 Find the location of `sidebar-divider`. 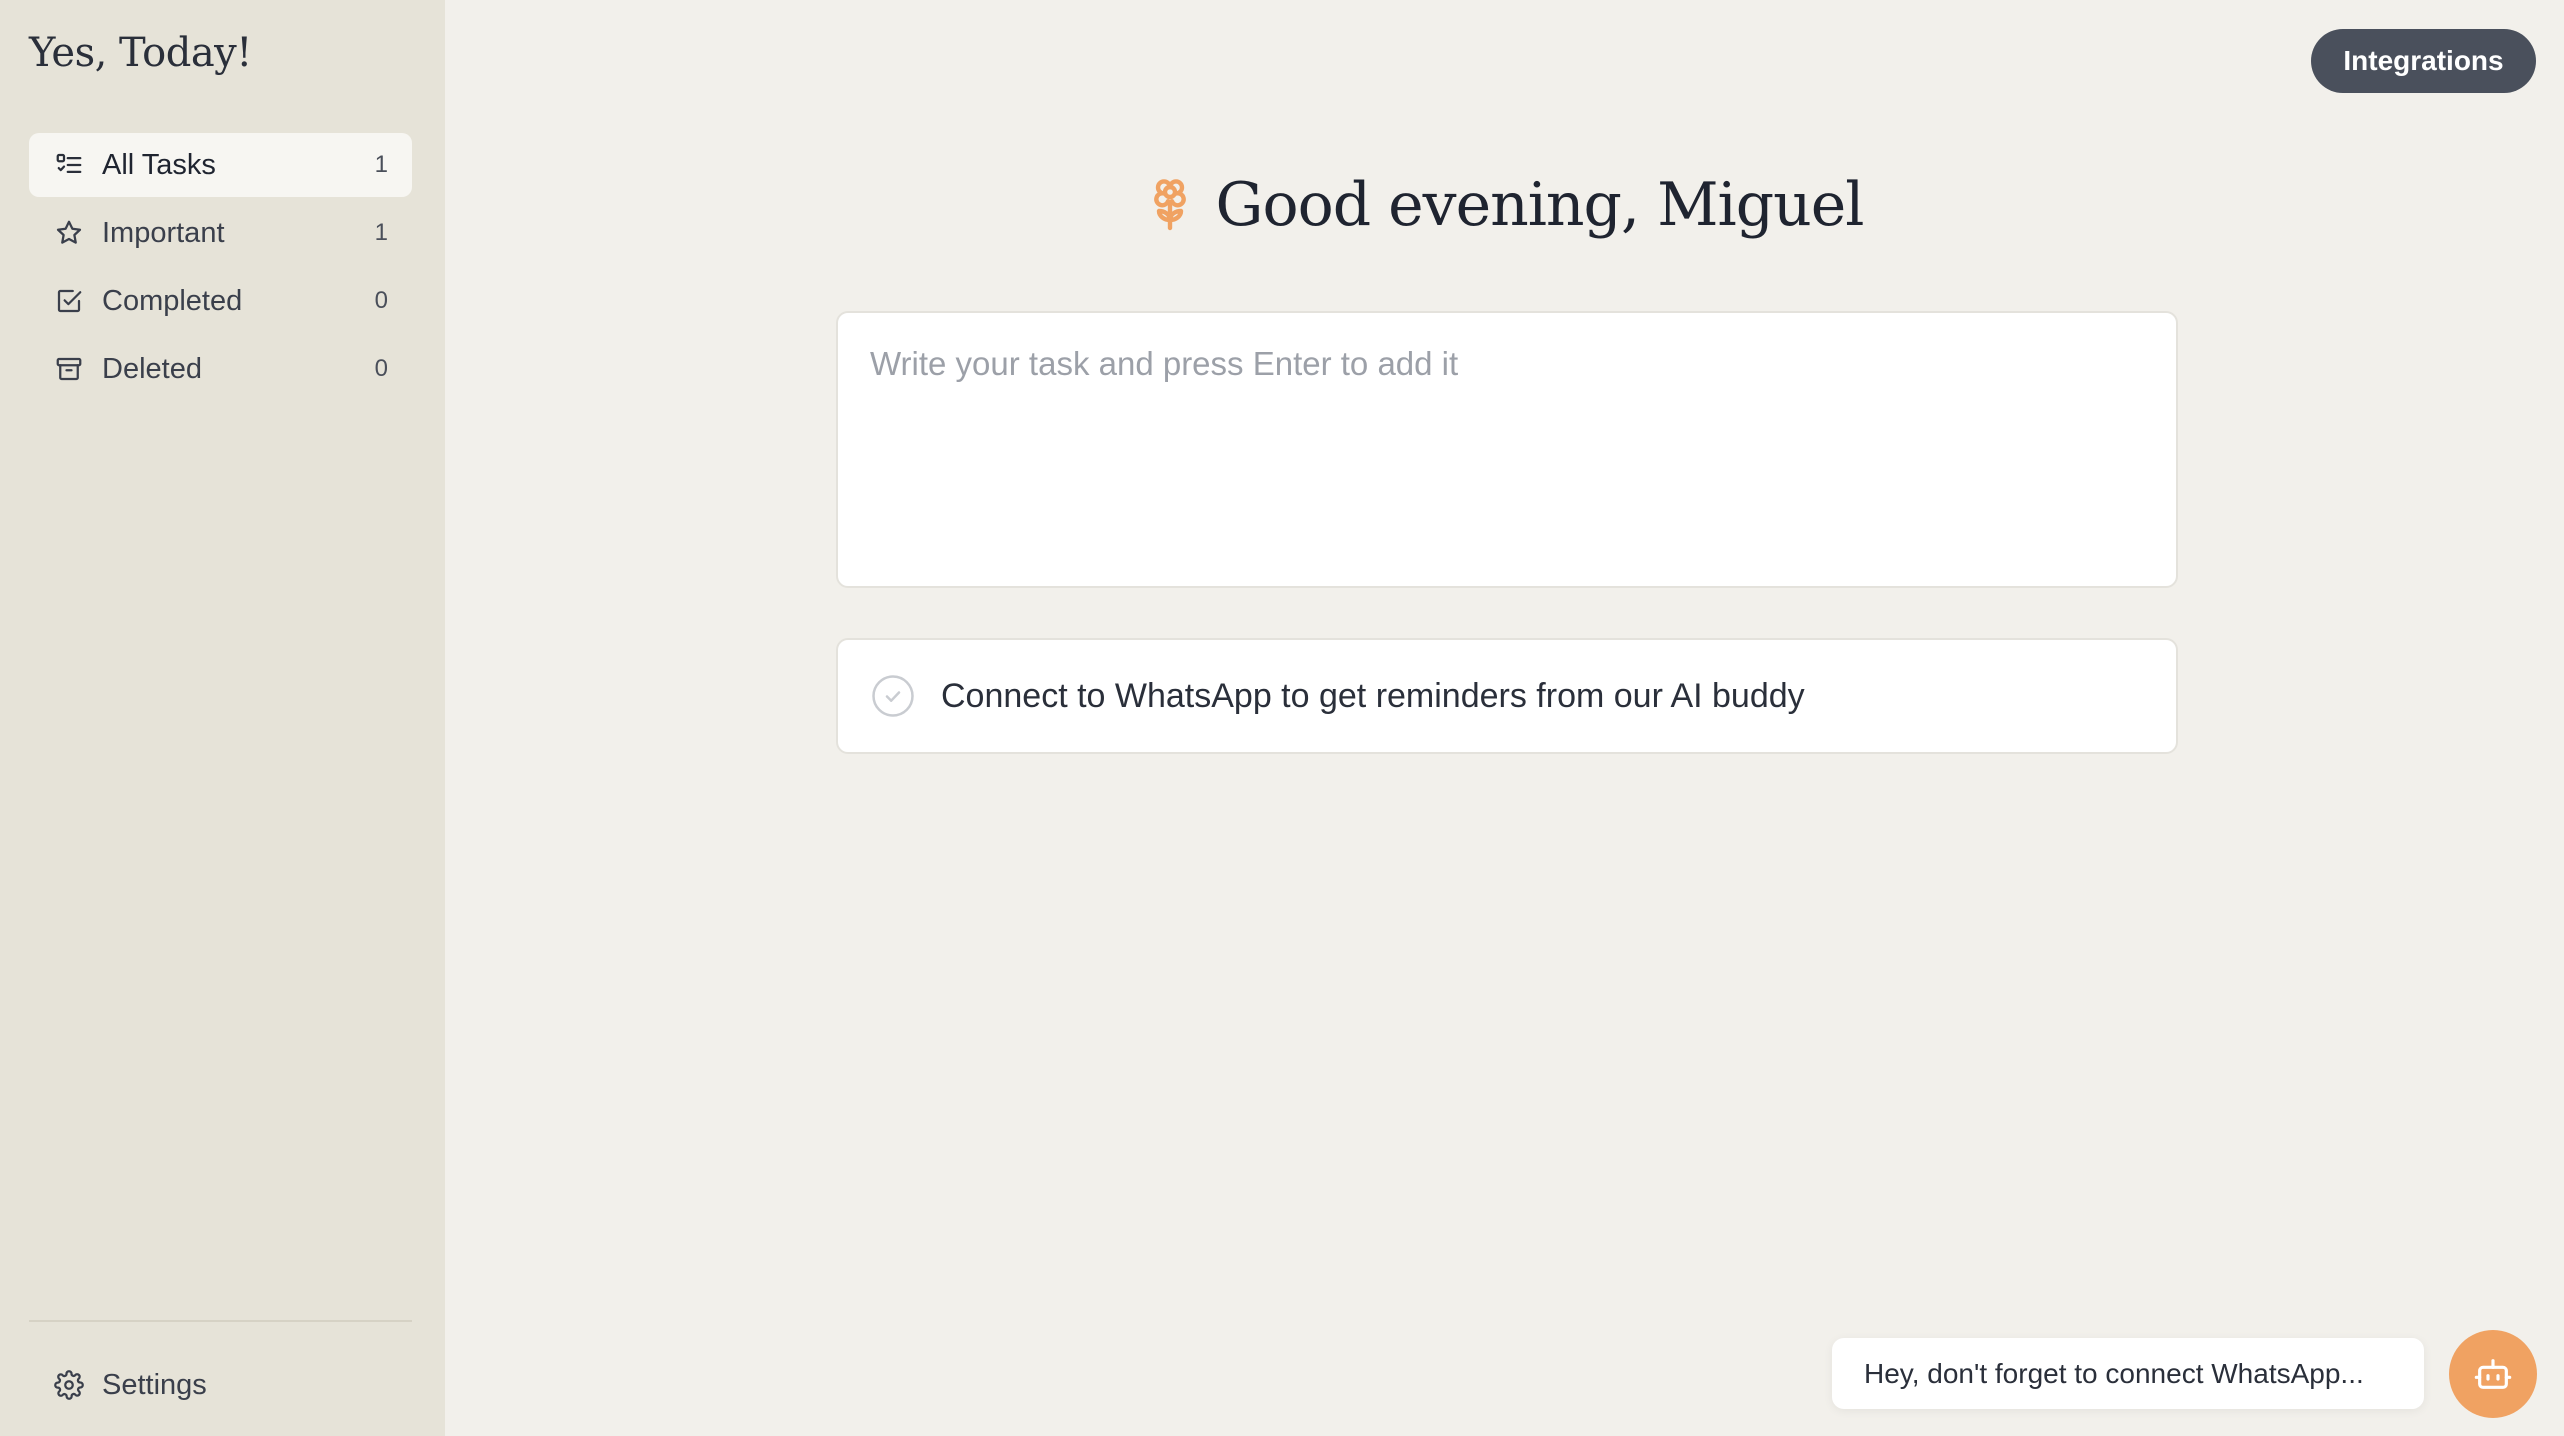

sidebar-divider is located at coordinates (220, 1321).